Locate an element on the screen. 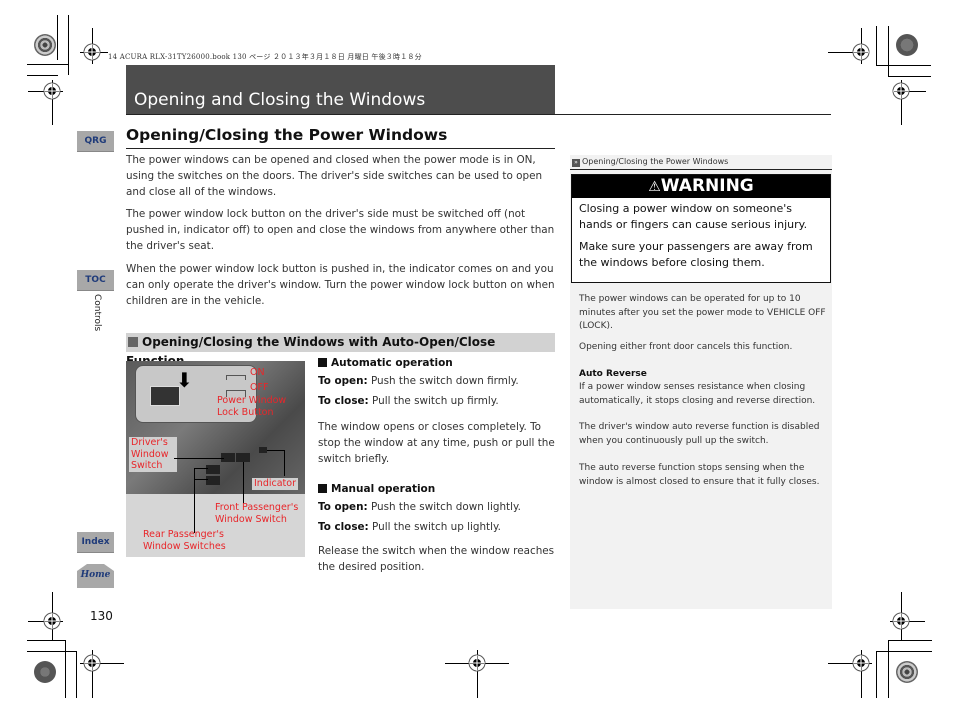  close-text: Pull the switch up firmly. is located at coordinates (435, 401).